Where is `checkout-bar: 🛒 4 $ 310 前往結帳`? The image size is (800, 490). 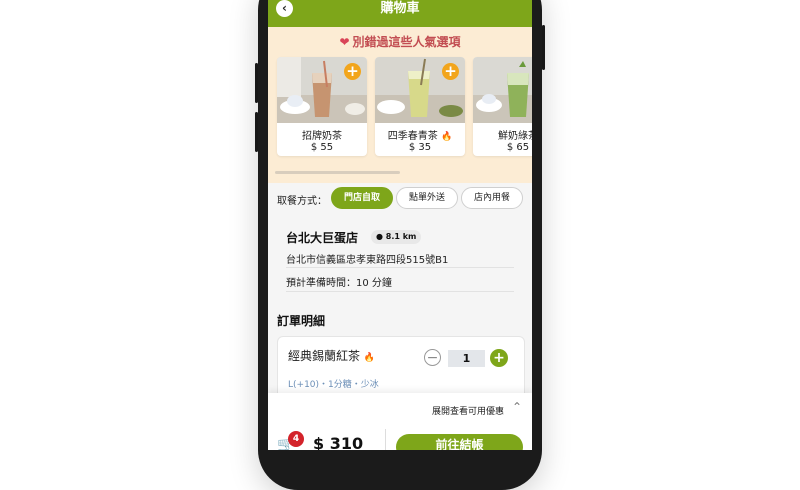
checkout-bar: 🛒 4 $ 310 前往結帳 is located at coordinates (400, 438).